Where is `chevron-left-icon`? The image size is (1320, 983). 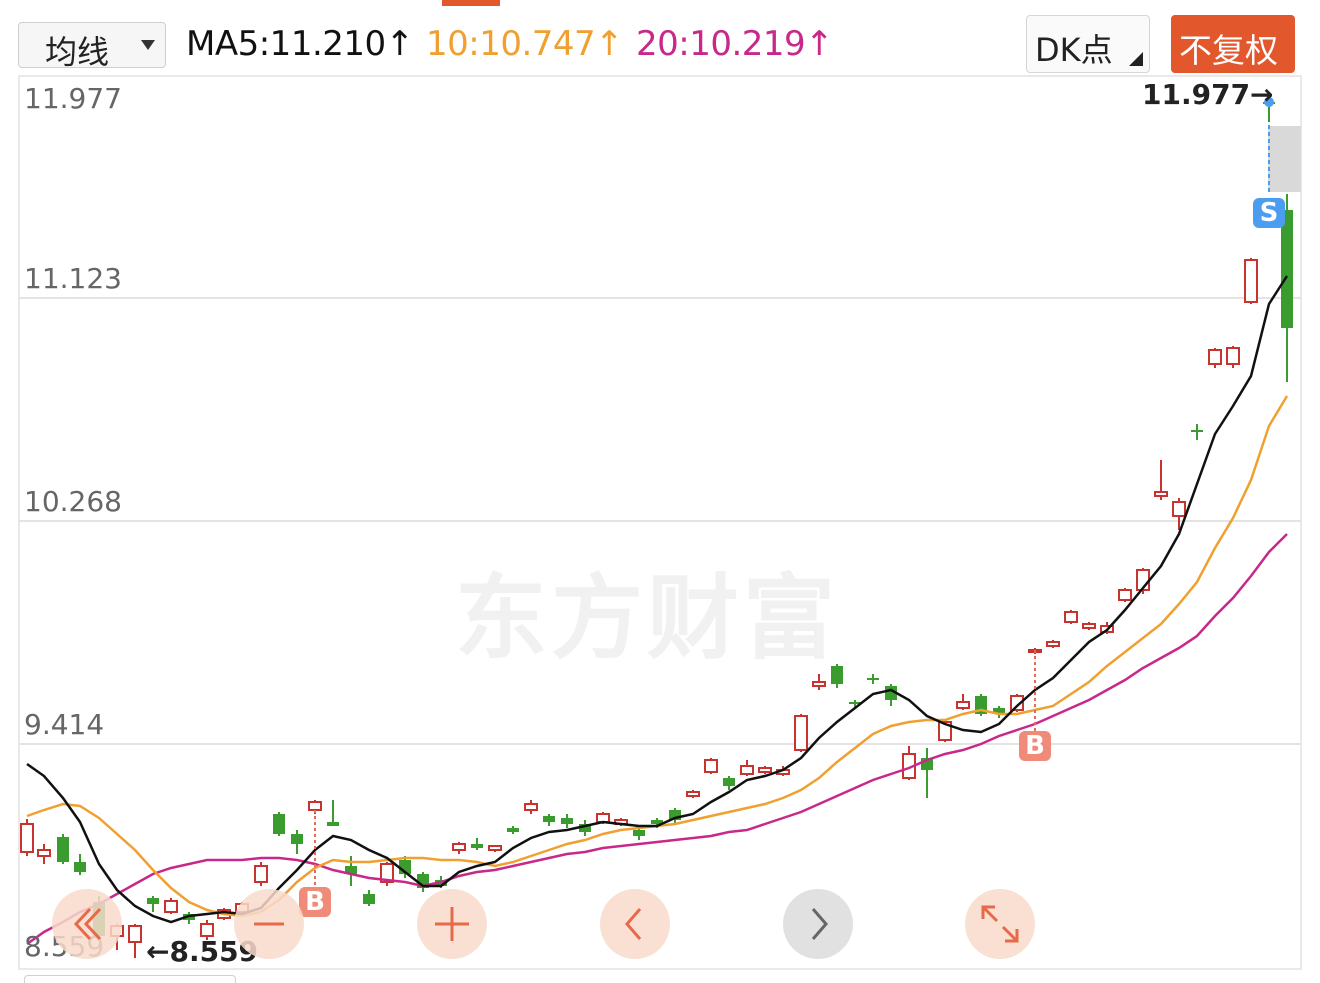 chevron-left-icon is located at coordinates (633, 924).